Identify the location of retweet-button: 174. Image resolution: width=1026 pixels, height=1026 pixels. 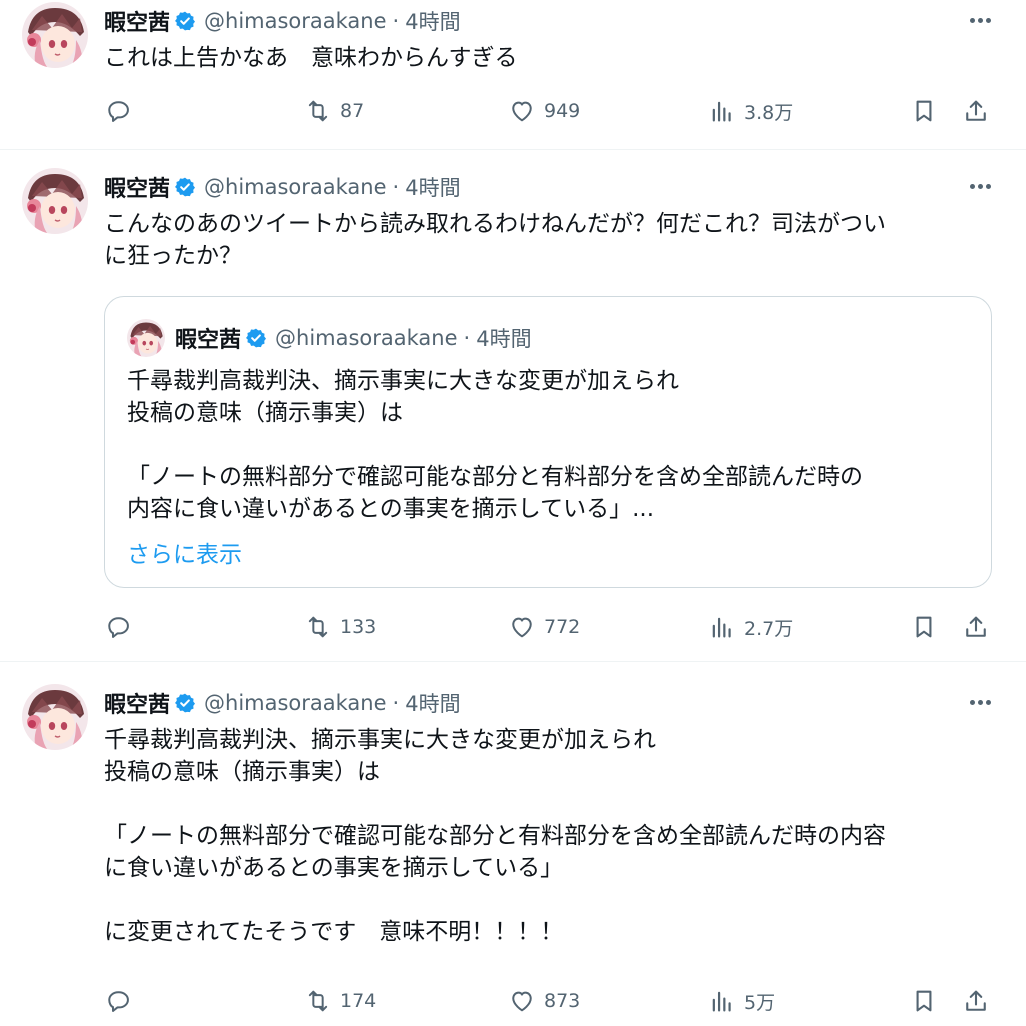
(340, 1001).